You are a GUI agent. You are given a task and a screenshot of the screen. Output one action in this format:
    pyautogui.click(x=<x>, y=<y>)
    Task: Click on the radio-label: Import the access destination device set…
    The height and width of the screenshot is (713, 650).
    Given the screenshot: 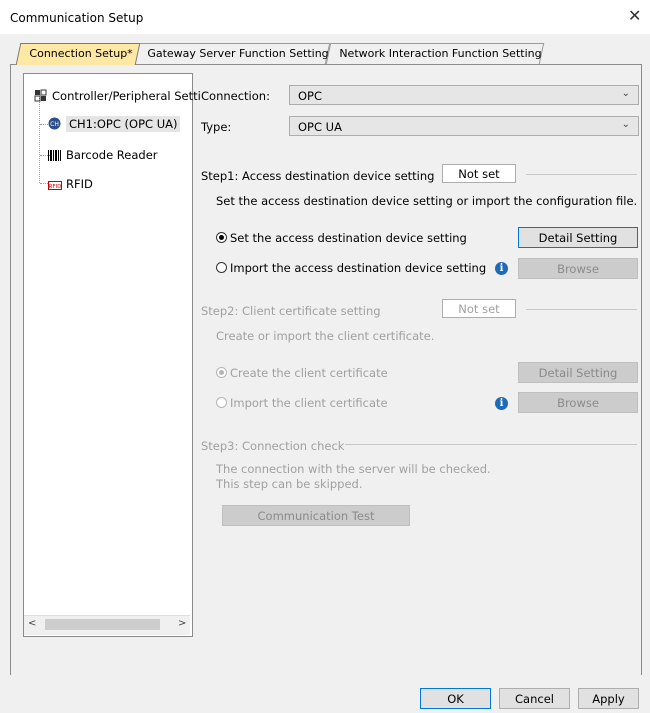 What is the action you would take?
    pyautogui.click(x=358, y=268)
    